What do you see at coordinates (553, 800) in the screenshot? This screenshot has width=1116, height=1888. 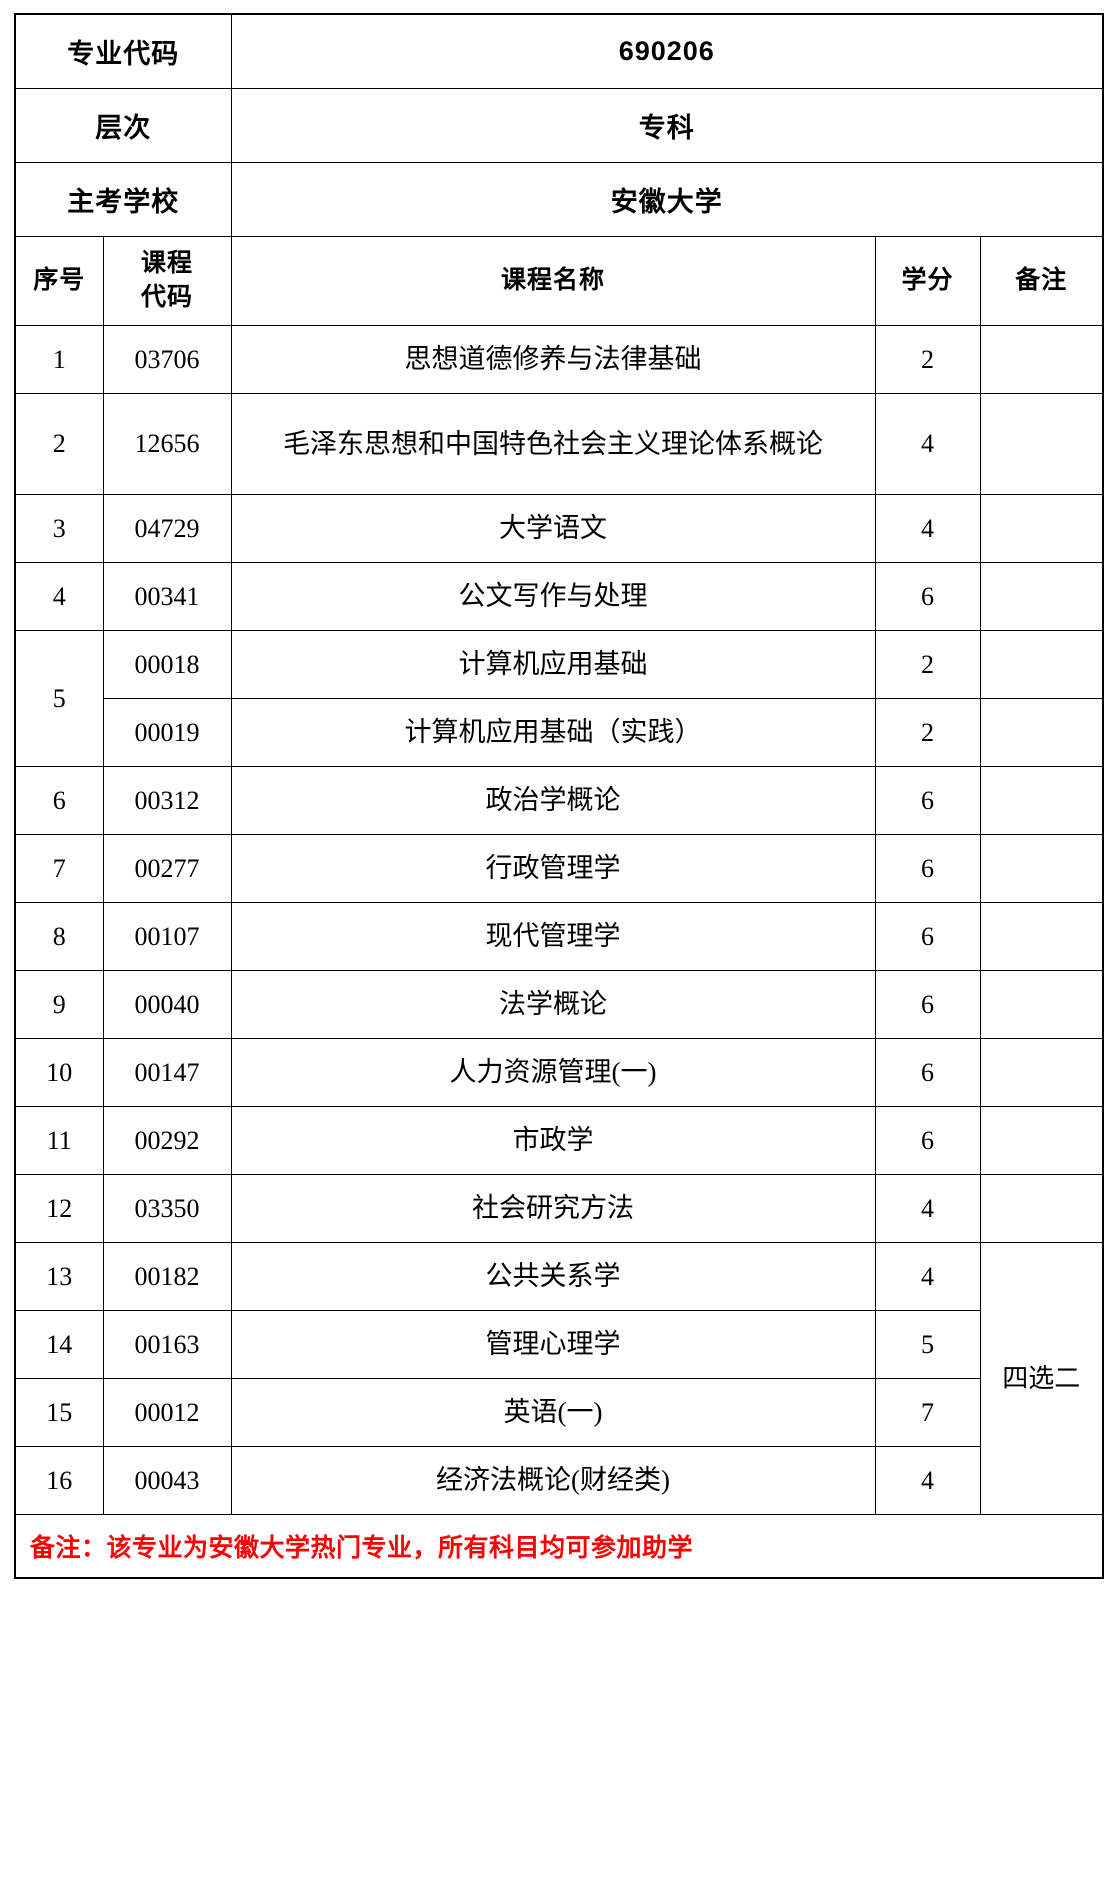 I see `cell-course-name: 政治学概论` at bounding box center [553, 800].